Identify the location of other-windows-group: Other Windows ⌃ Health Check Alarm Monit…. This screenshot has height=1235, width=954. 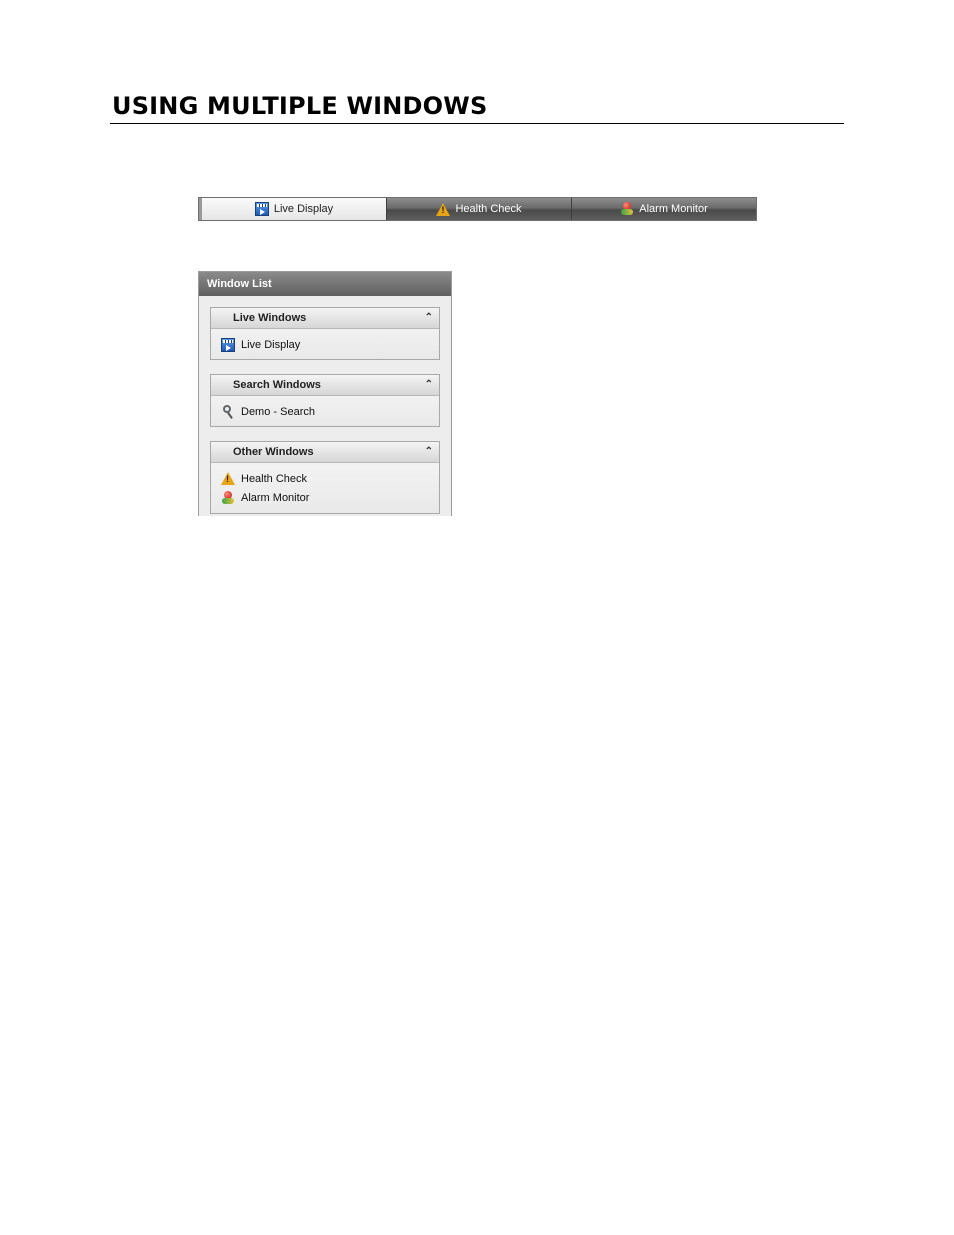
(325, 477).